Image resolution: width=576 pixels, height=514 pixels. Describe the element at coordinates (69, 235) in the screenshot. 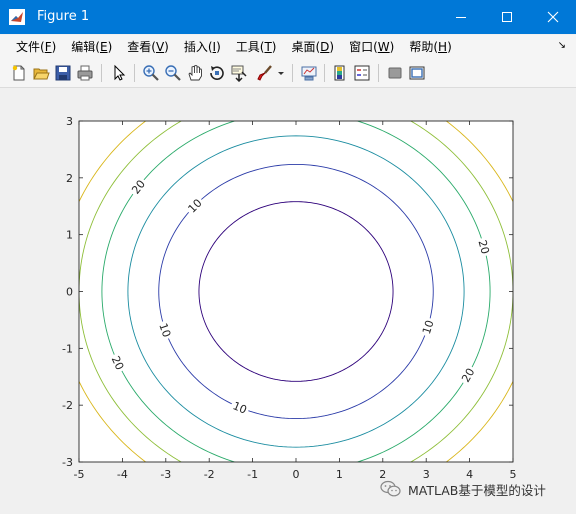

I see `y-tick-label: 1` at that location.